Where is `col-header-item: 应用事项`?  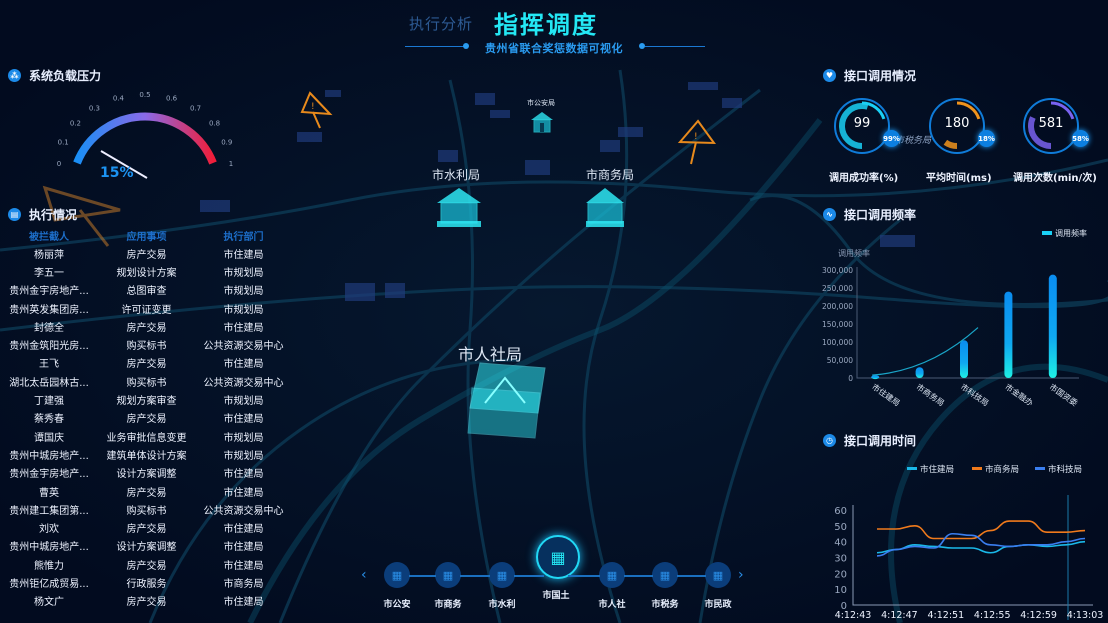
col-header-item: 应用事项 is located at coordinates (146, 235).